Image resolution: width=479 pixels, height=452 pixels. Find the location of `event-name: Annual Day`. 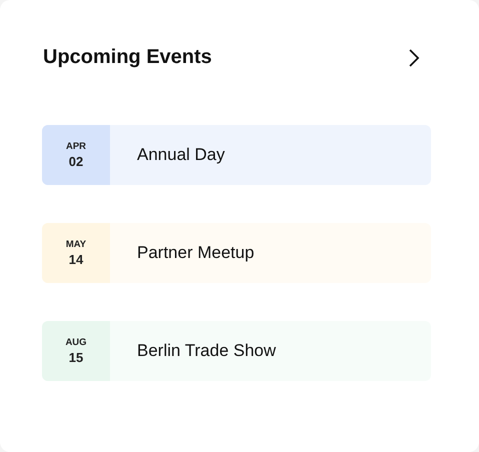

event-name: Annual Day is located at coordinates (181, 155).